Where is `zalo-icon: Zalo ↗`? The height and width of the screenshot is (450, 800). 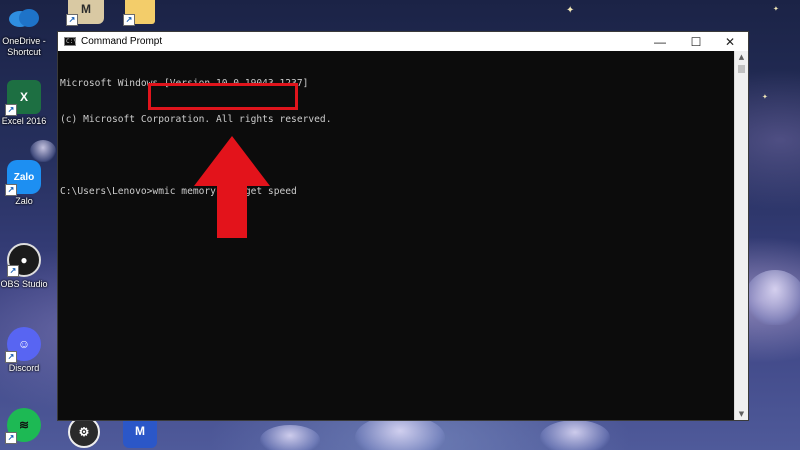
zalo-icon: Zalo ↗ is located at coordinates (23, 178).